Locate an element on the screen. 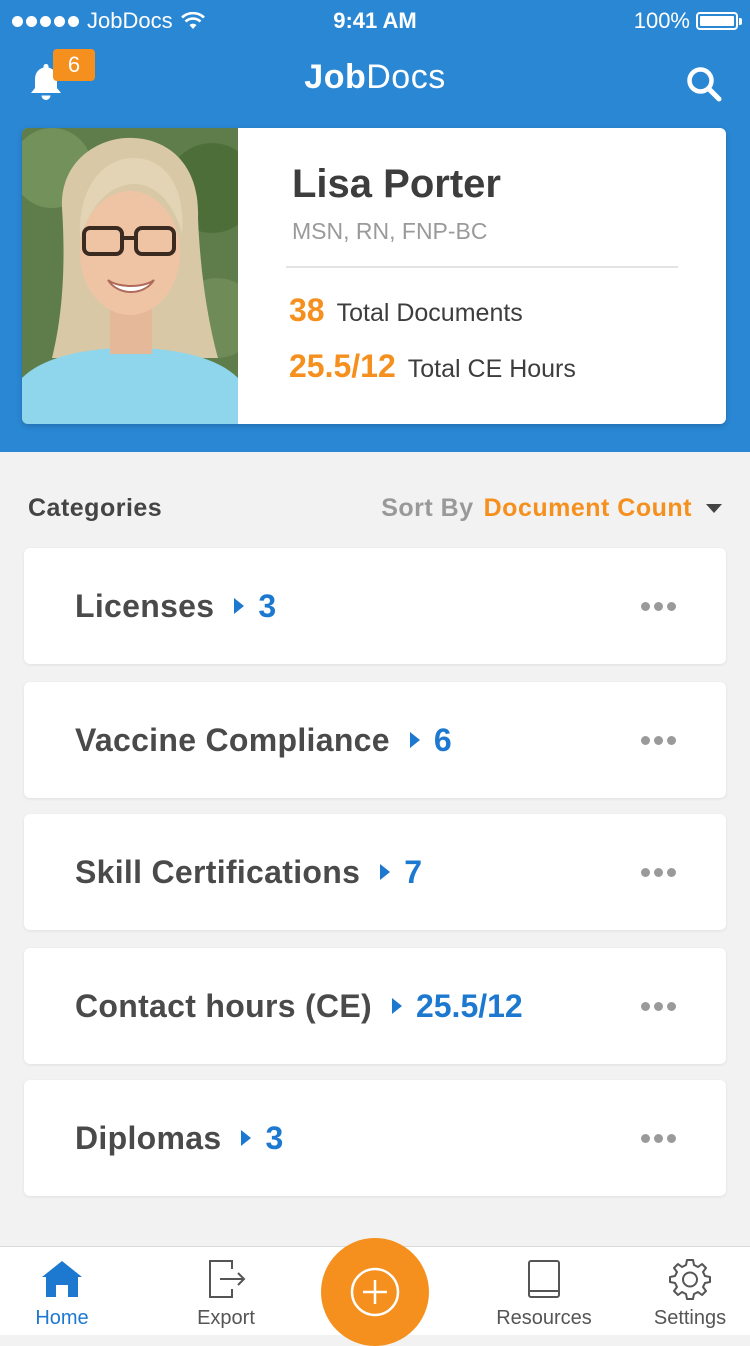 This screenshot has height=1346, width=750. sort-dropdown: Sort By Document Count is located at coordinates (551, 508).